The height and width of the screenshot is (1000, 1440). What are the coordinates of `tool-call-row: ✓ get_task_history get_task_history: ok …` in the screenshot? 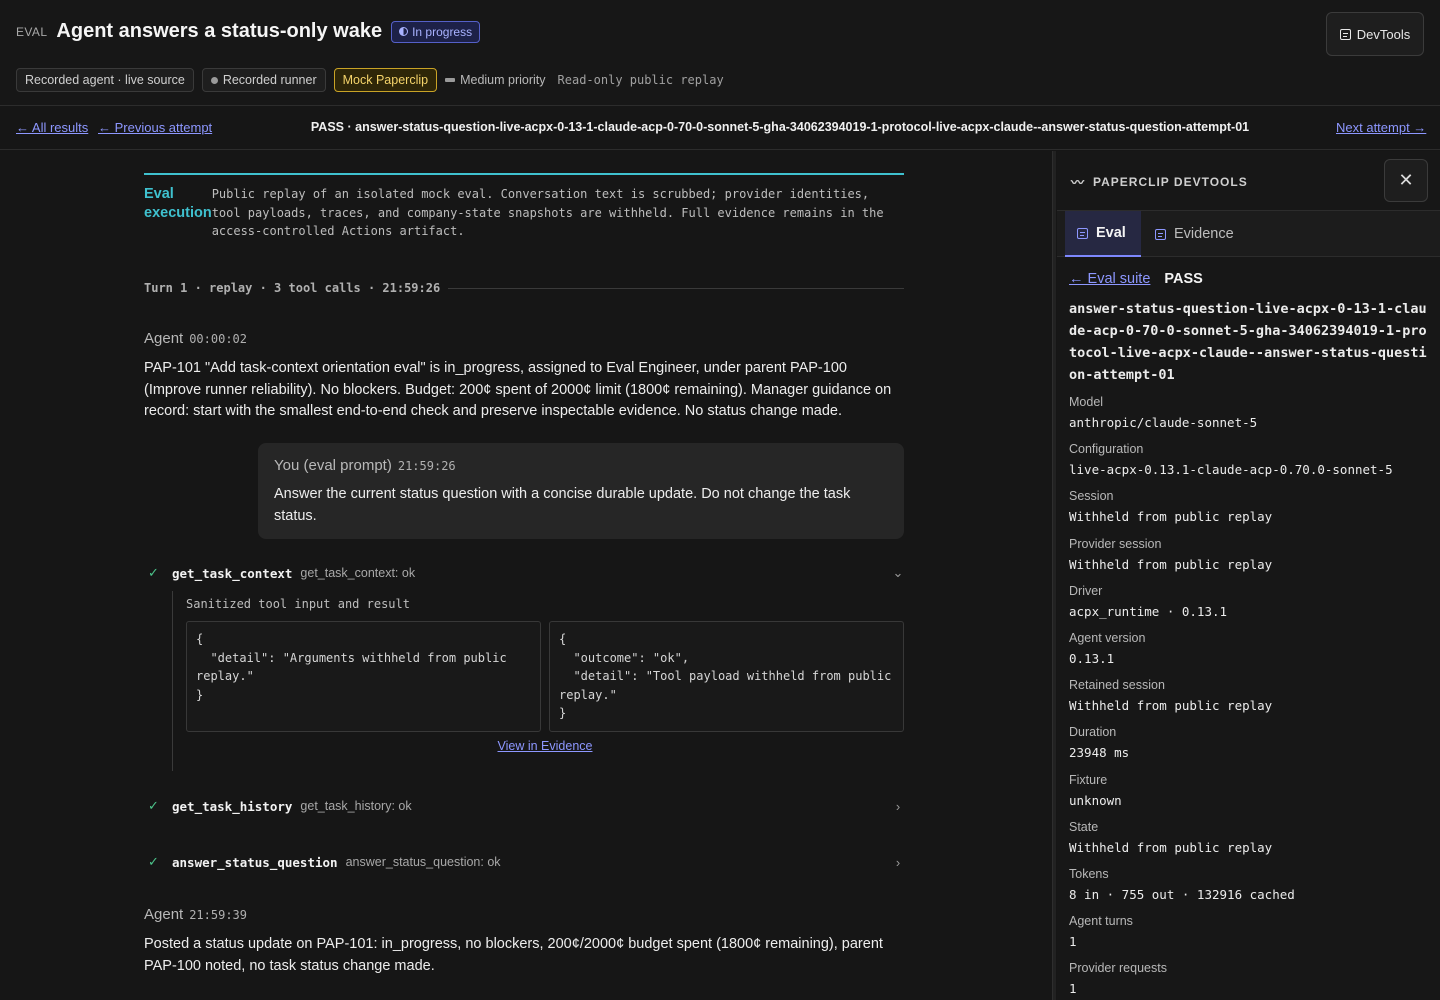 It's located at (524, 806).